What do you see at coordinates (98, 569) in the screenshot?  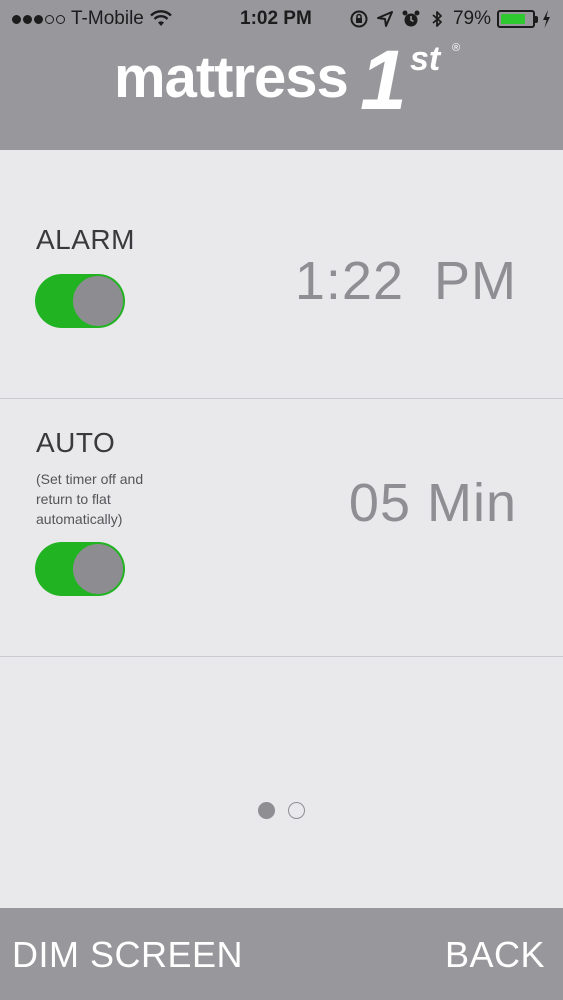 I see `auto-toggle-knob` at bounding box center [98, 569].